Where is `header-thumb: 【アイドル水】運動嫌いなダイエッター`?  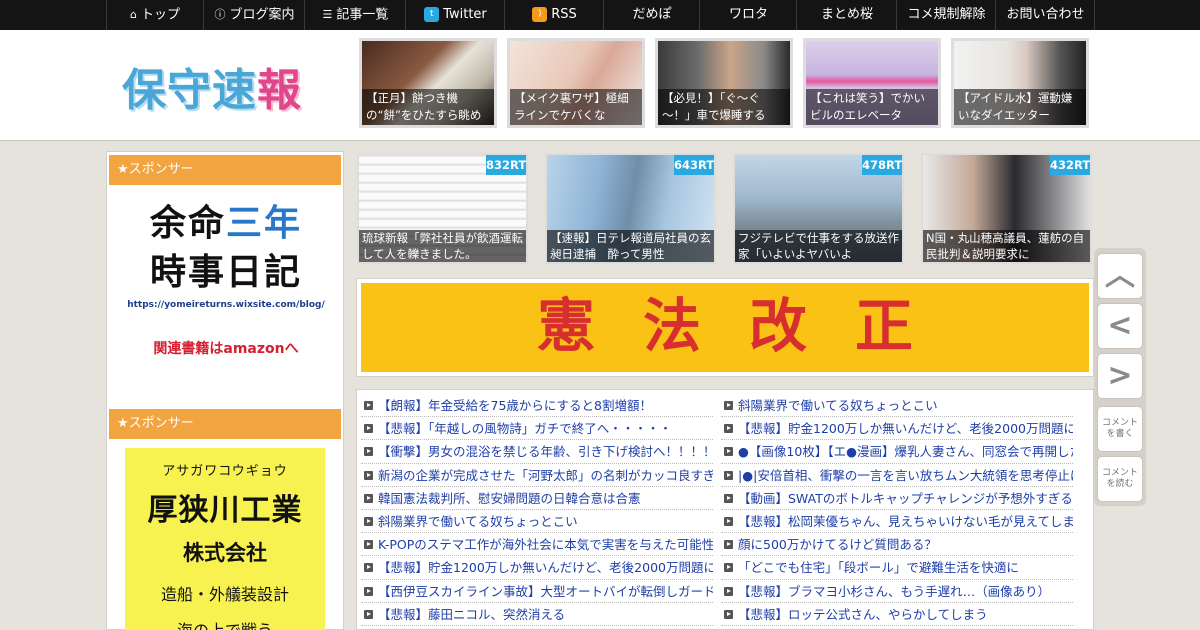 header-thumb: 【アイドル水】運動嫌いなダイエッター is located at coordinates (1020, 83).